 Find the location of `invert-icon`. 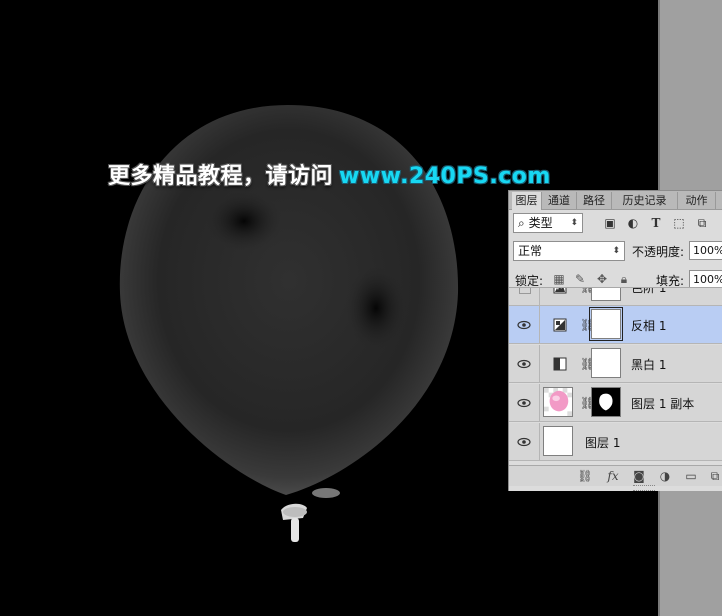

invert-icon is located at coordinates (560, 325).